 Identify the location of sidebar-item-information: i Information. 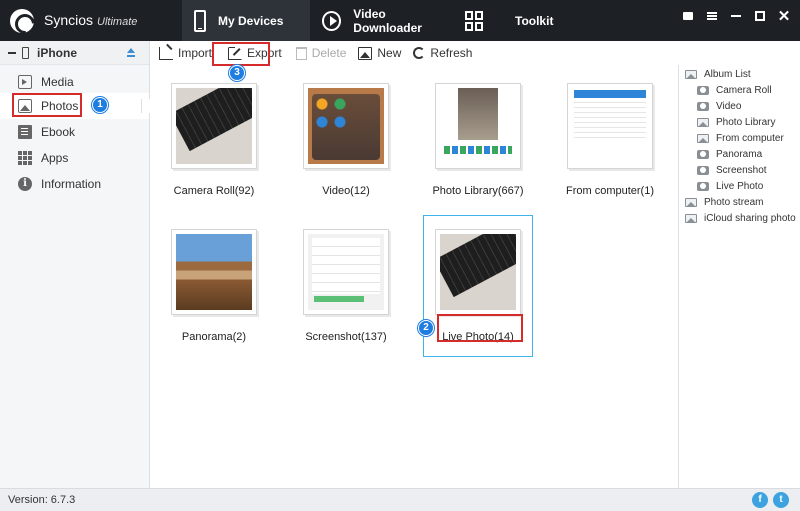
(74, 184).